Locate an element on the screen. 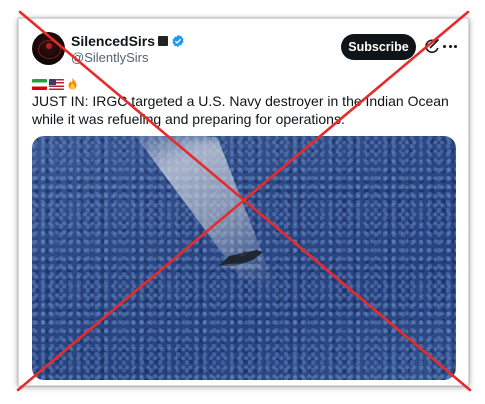  user-handle: @SilentlySirs is located at coordinates (110, 57).